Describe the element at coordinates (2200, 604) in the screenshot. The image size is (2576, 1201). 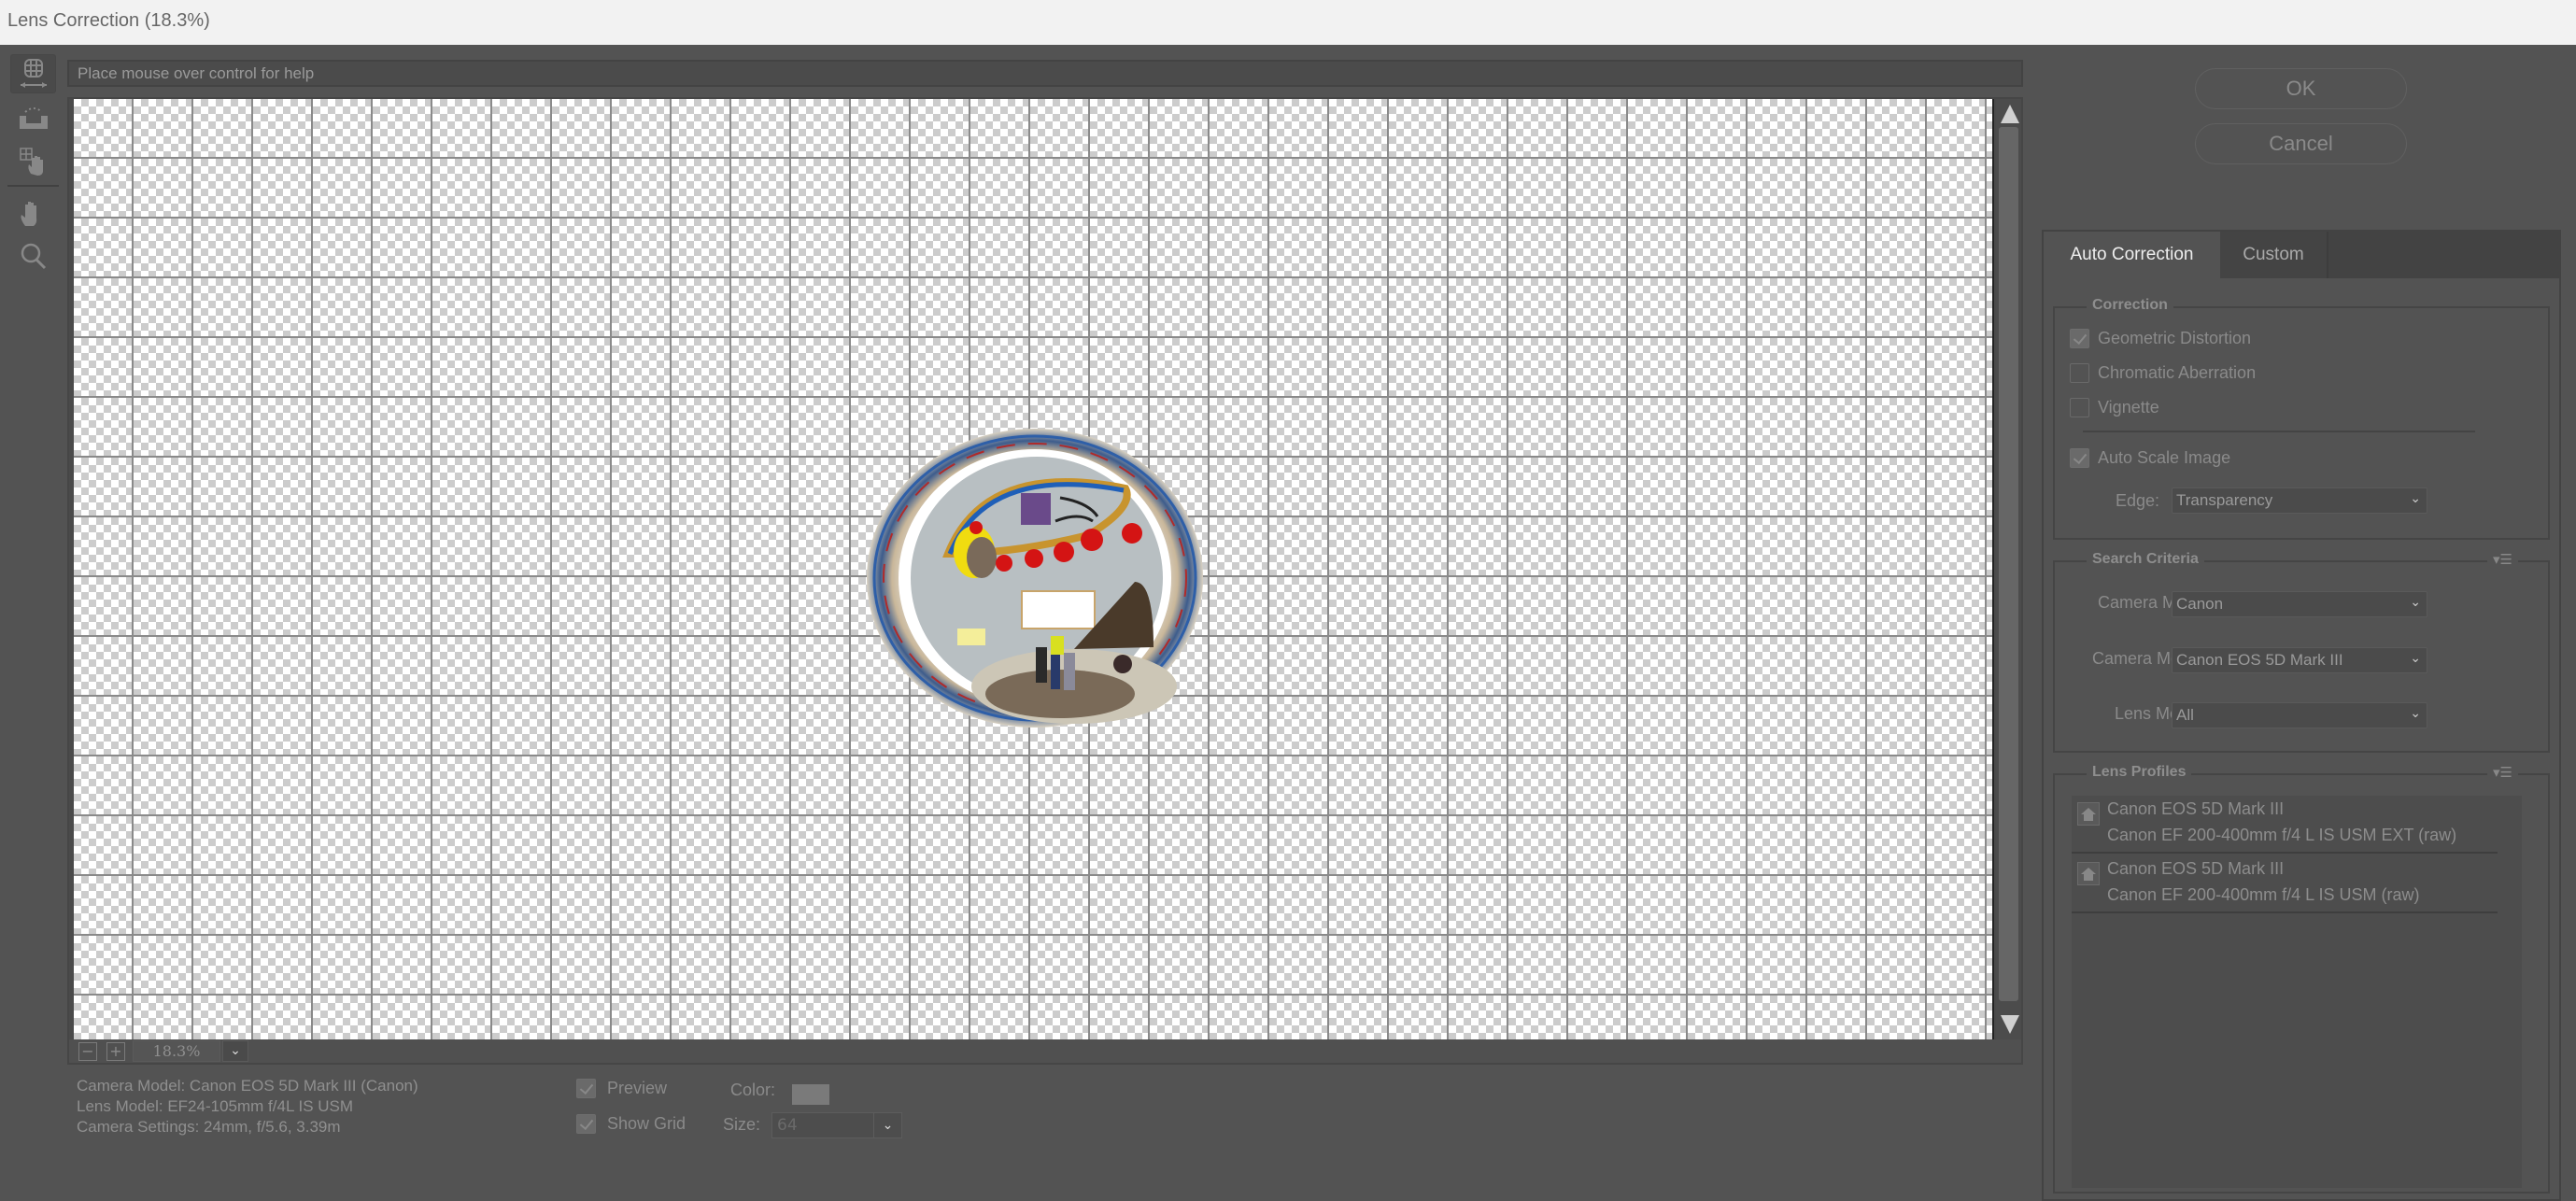
I see `camera-make-value: Canon` at that location.